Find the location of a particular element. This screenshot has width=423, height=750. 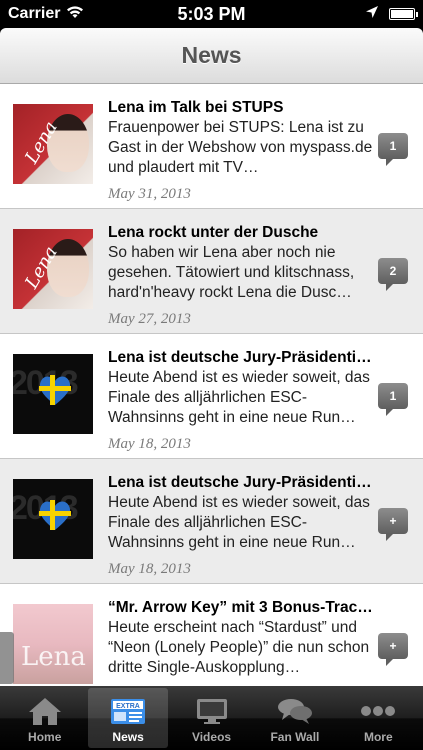

battery-icon is located at coordinates (403, 14).